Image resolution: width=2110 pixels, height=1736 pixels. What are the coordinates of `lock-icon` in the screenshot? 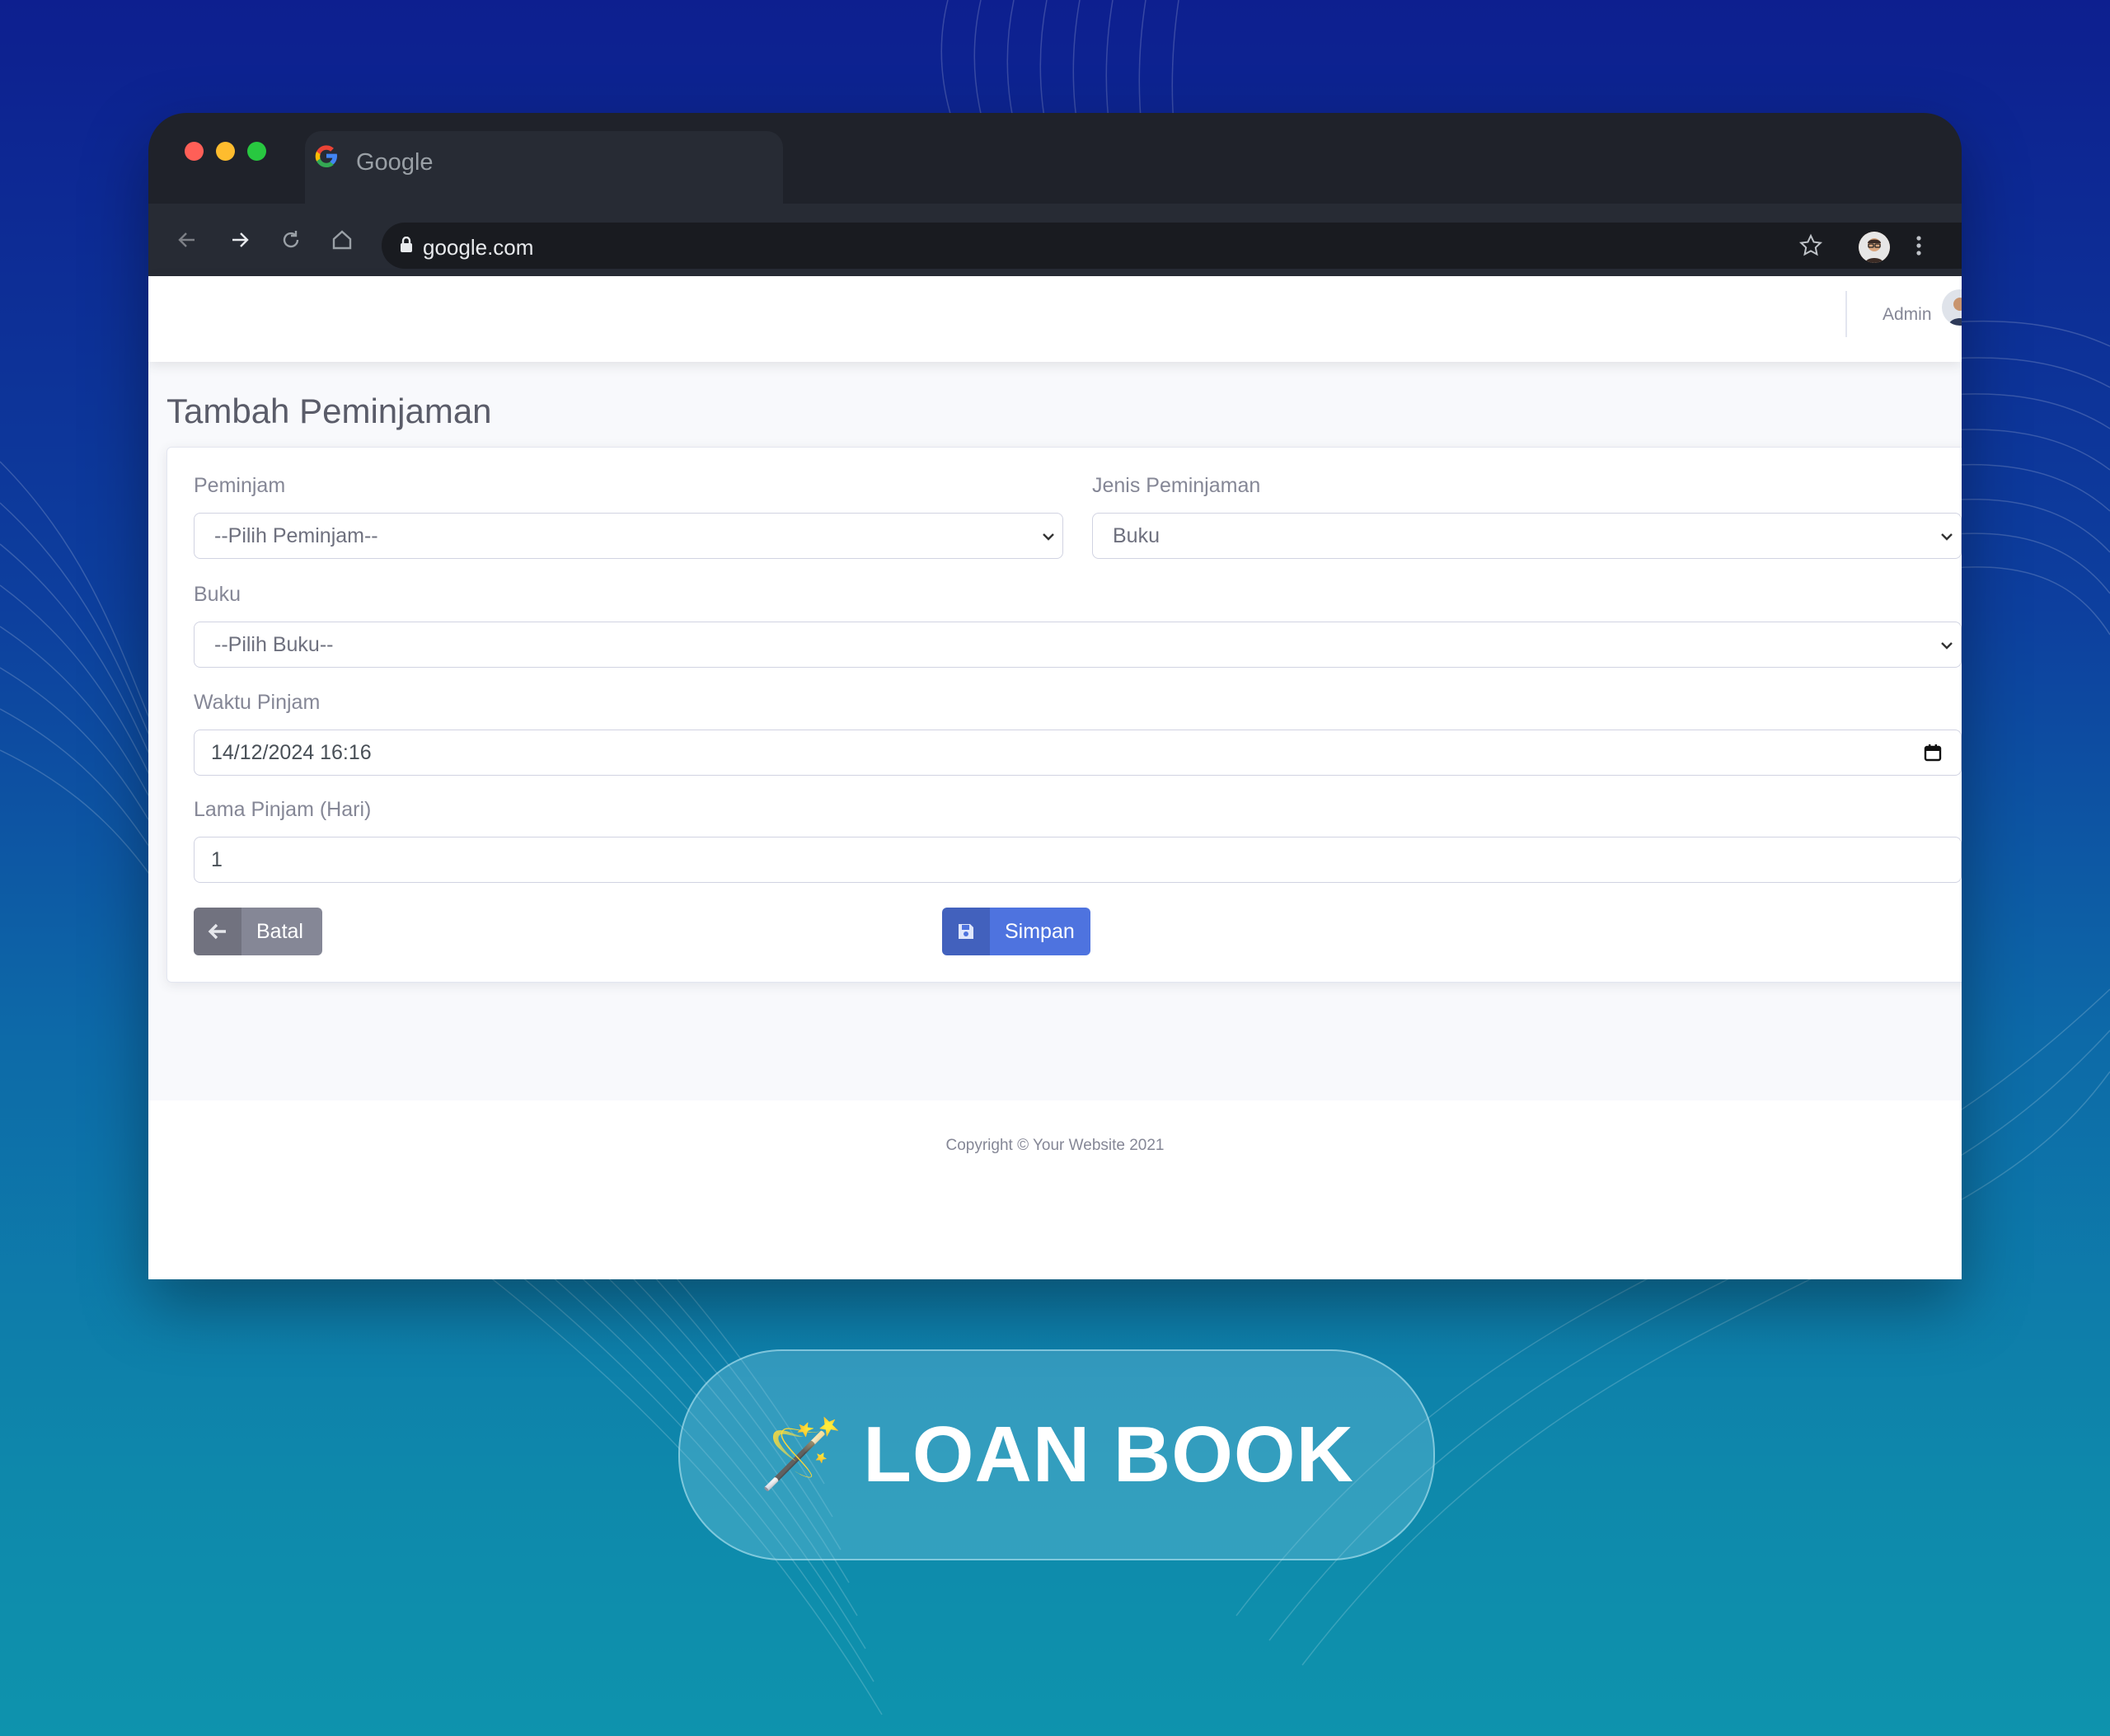 It's located at (407, 246).